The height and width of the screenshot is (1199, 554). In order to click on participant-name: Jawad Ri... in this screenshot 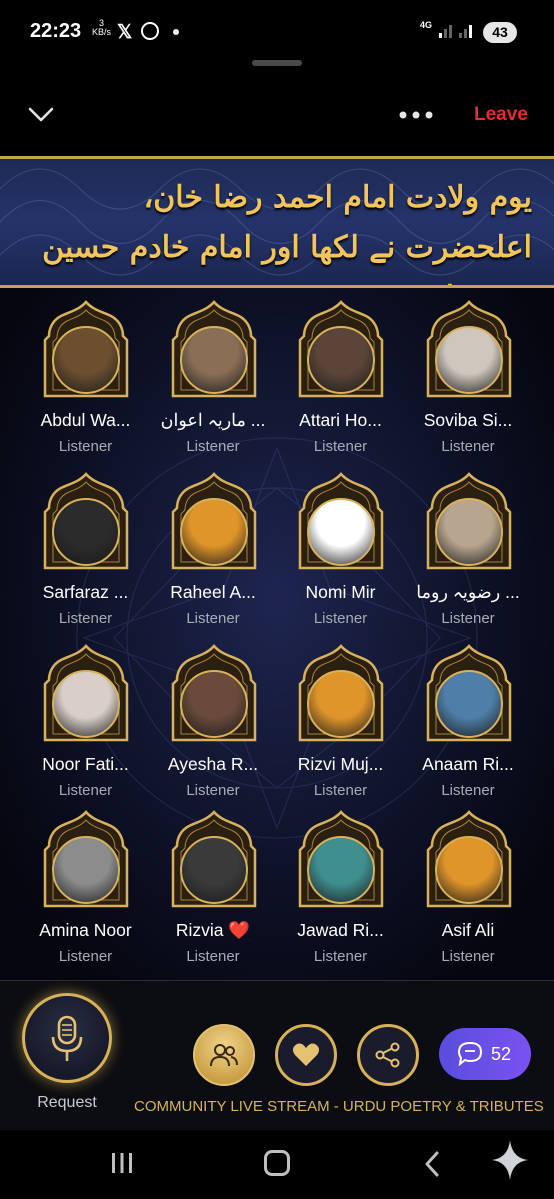, I will do `click(340, 930)`.